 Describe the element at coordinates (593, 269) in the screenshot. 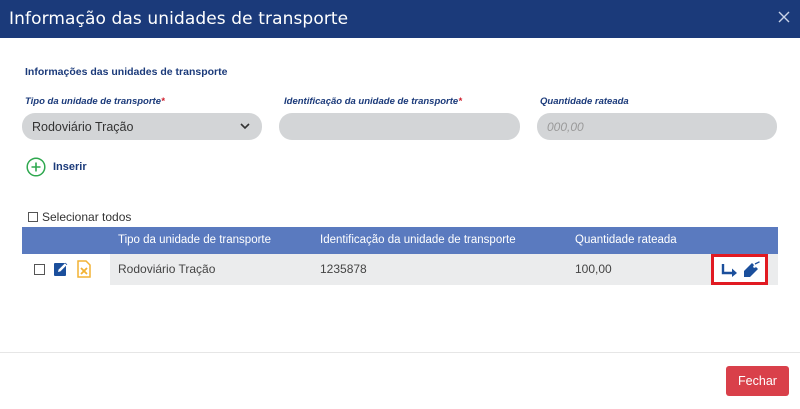

I see `cell-qty: 100,00` at that location.